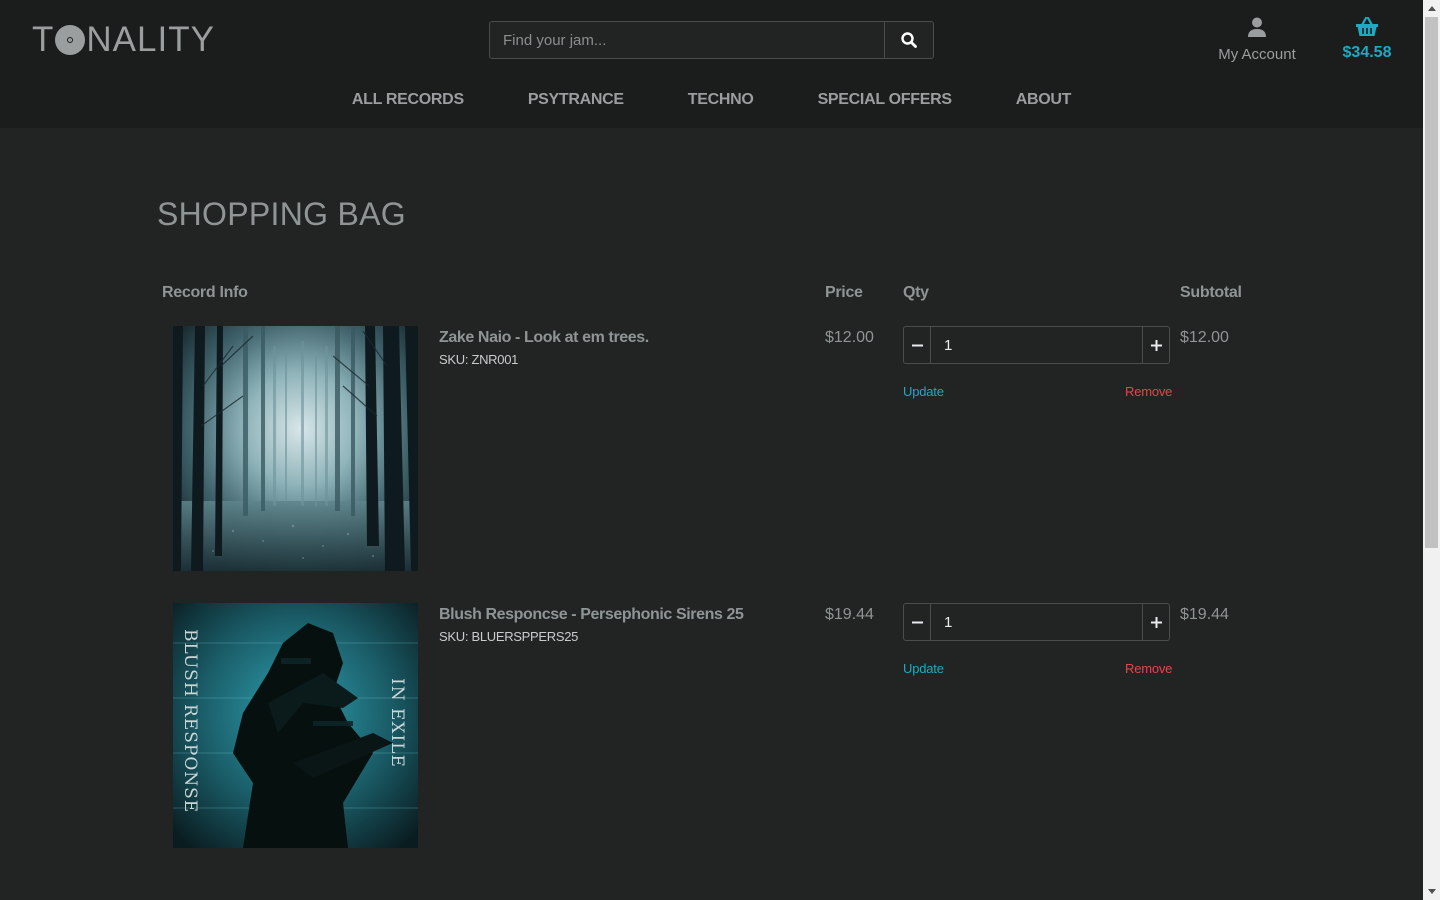 The height and width of the screenshot is (900, 1440). I want to click on record-cover-image: BLUSH RESPONSE IN EXILE, so click(295, 725).